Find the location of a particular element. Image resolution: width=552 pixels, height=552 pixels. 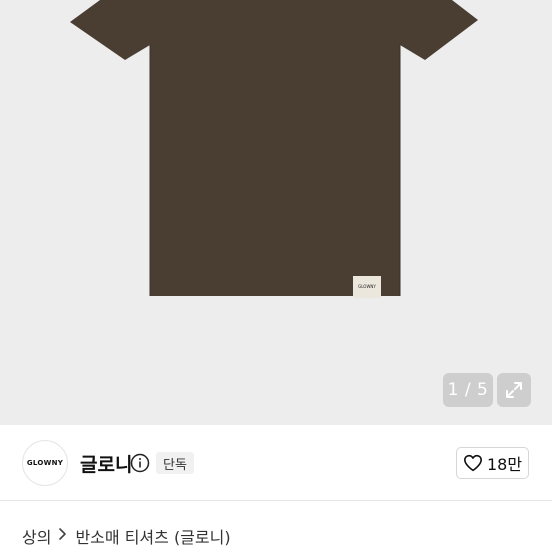

brand-row: GLOWNY 글로니 단독 18만 is located at coordinates (276, 463).